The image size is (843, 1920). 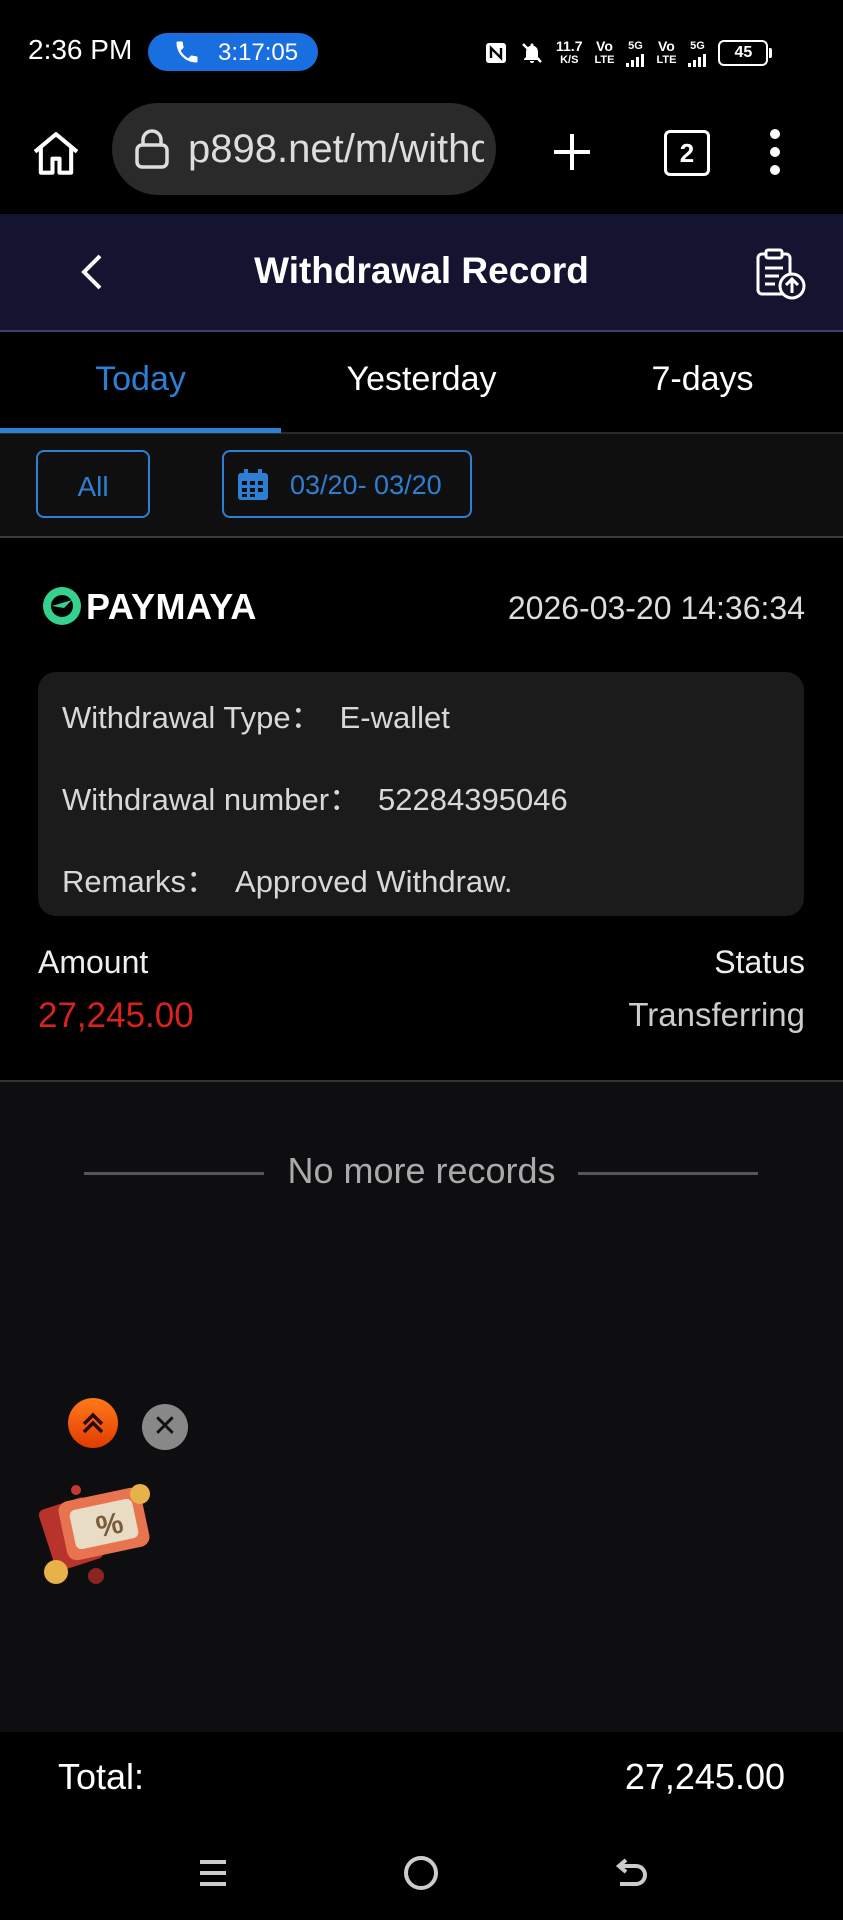 I want to click on volte-2: Vo LTE, so click(x=666, y=52).